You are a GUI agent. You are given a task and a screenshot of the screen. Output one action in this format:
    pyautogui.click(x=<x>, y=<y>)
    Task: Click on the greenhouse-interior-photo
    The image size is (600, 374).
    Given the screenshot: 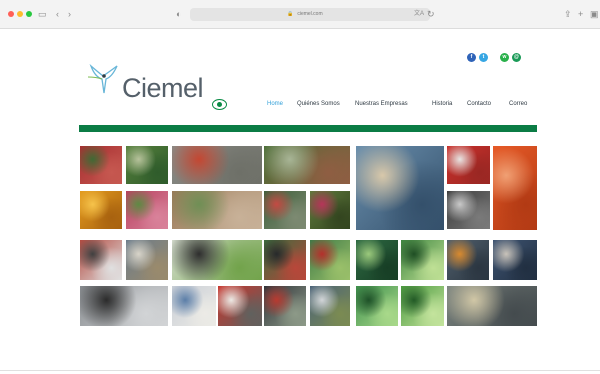 What is the action you would take?
    pyautogui.click(x=330, y=260)
    